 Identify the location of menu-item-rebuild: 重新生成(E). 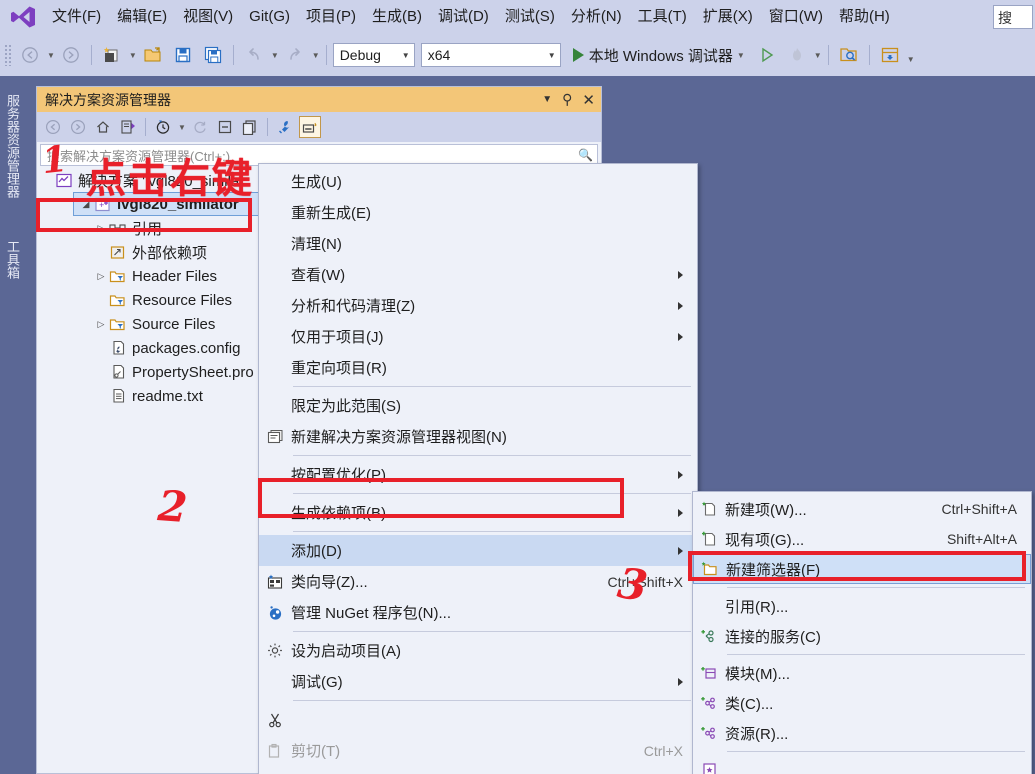
(478, 212).